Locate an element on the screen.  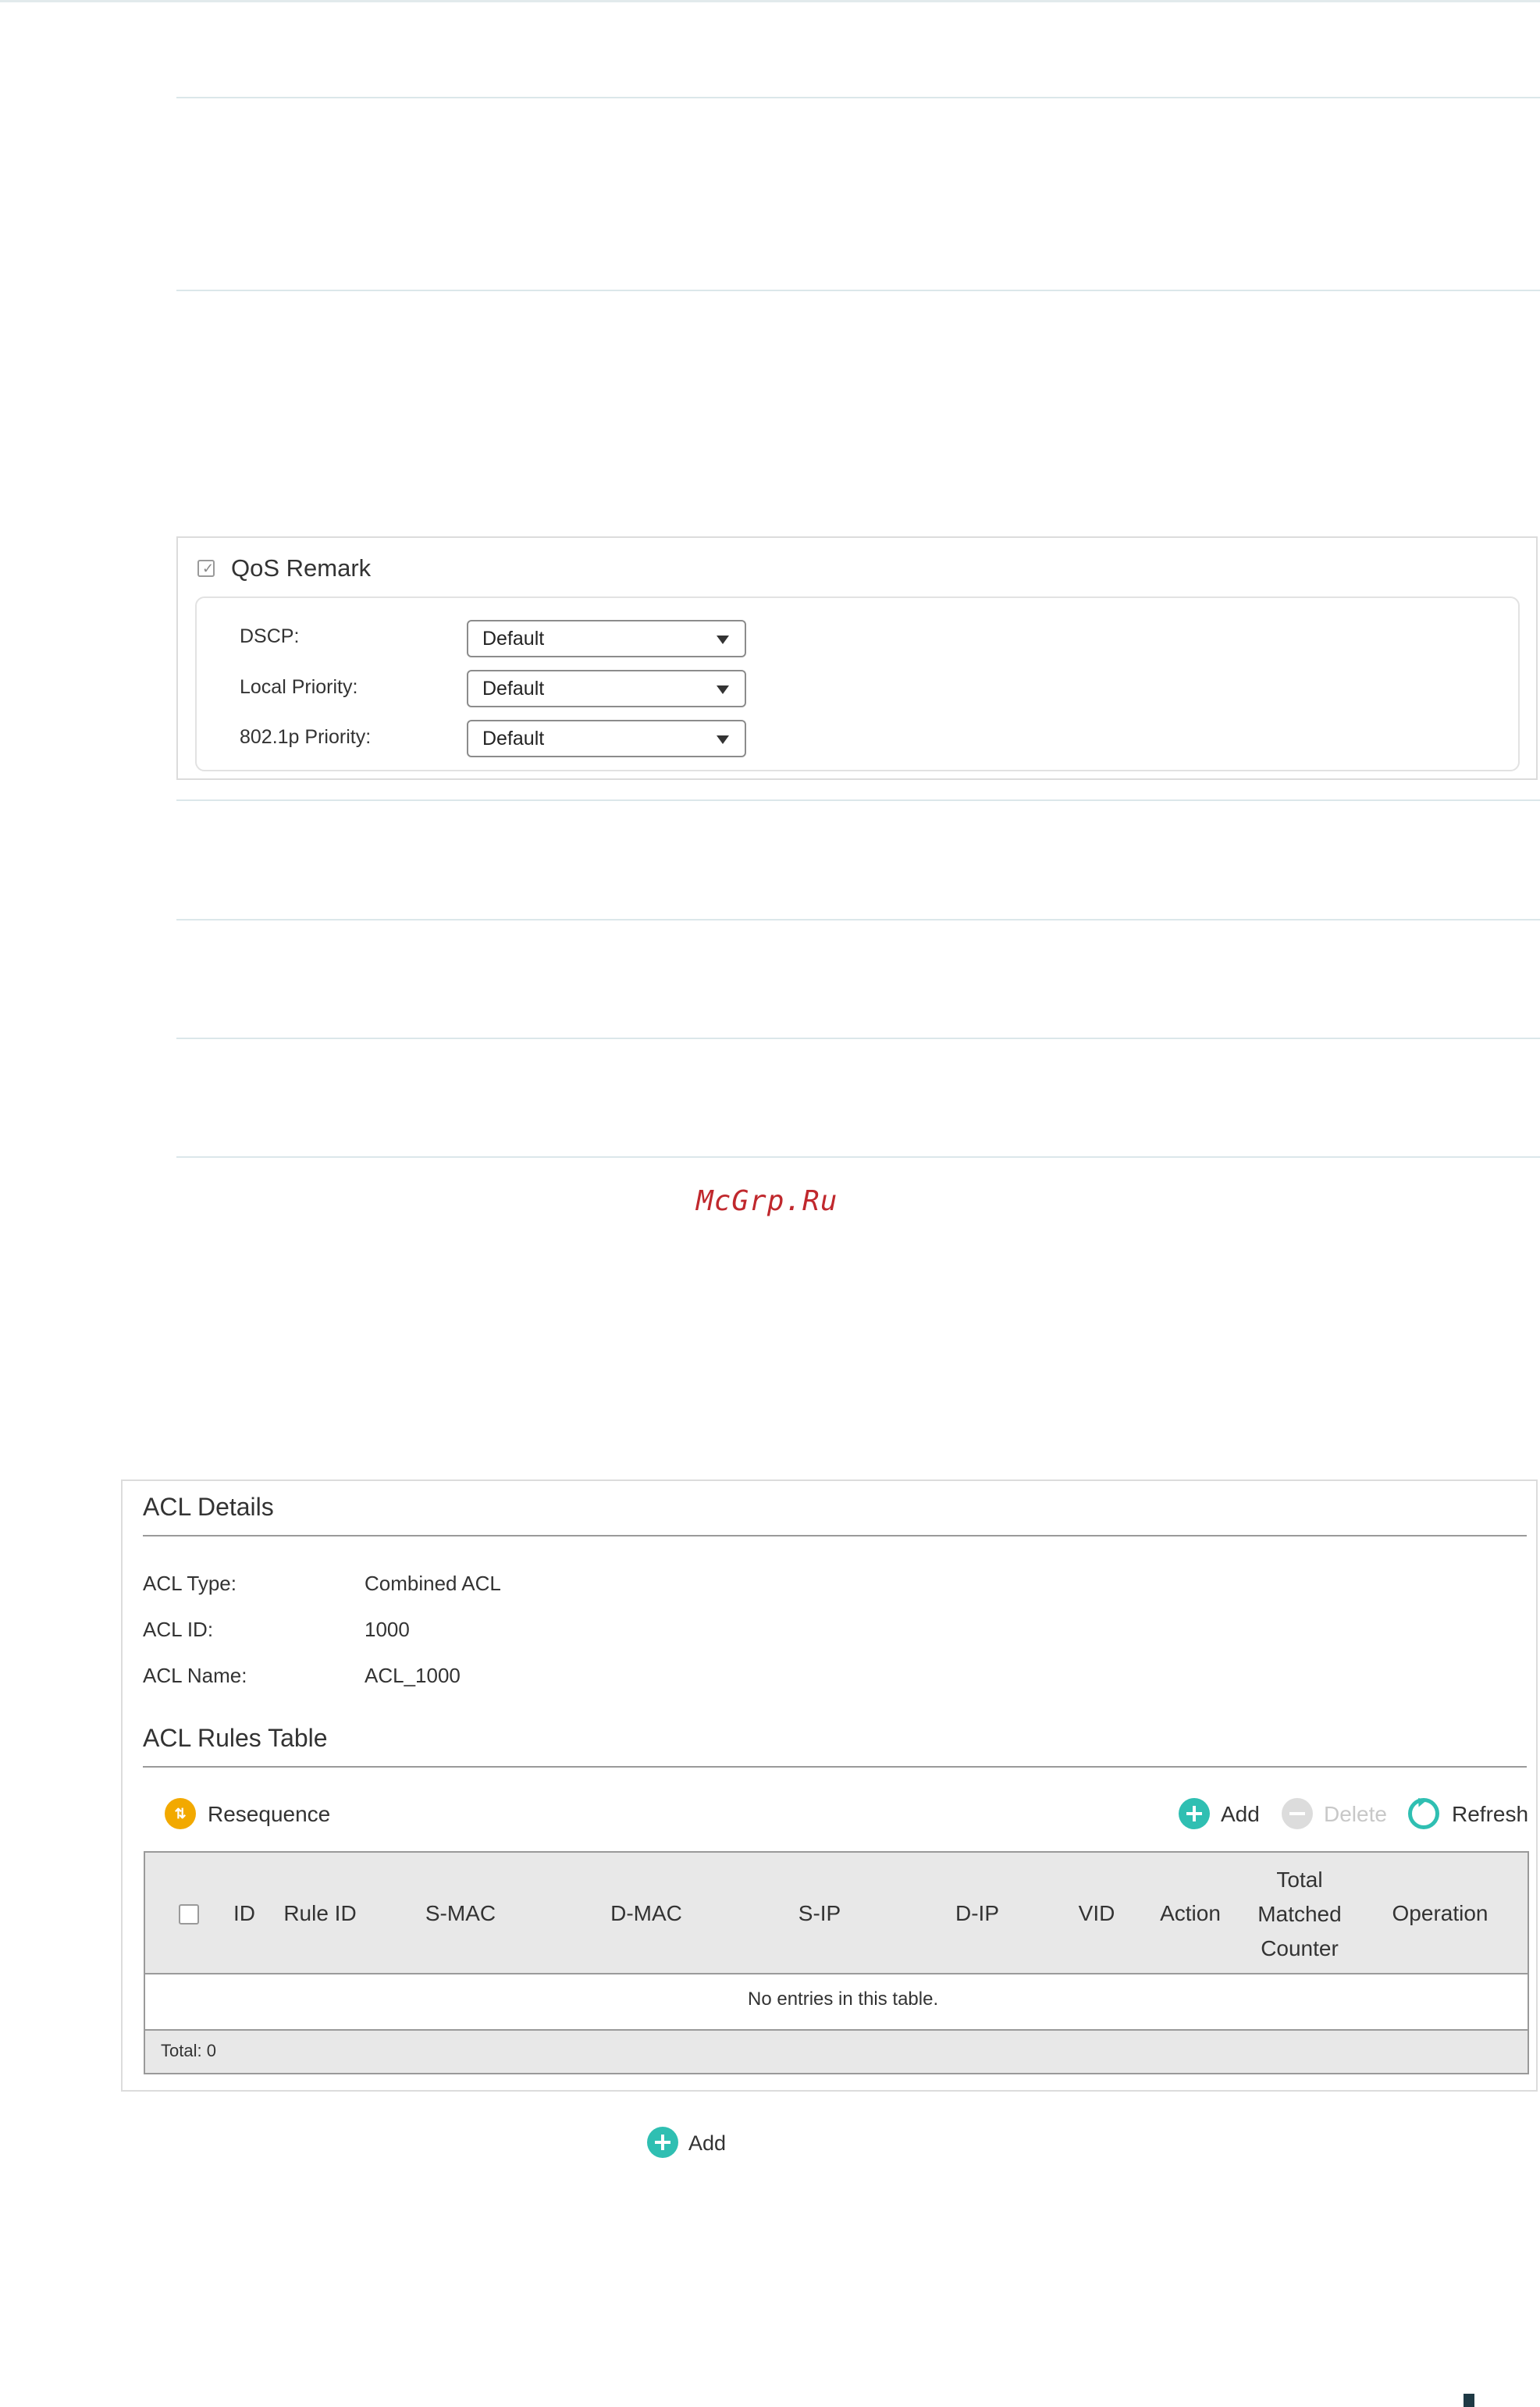
select-all-checkbox is located at coordinates (189, 1914).